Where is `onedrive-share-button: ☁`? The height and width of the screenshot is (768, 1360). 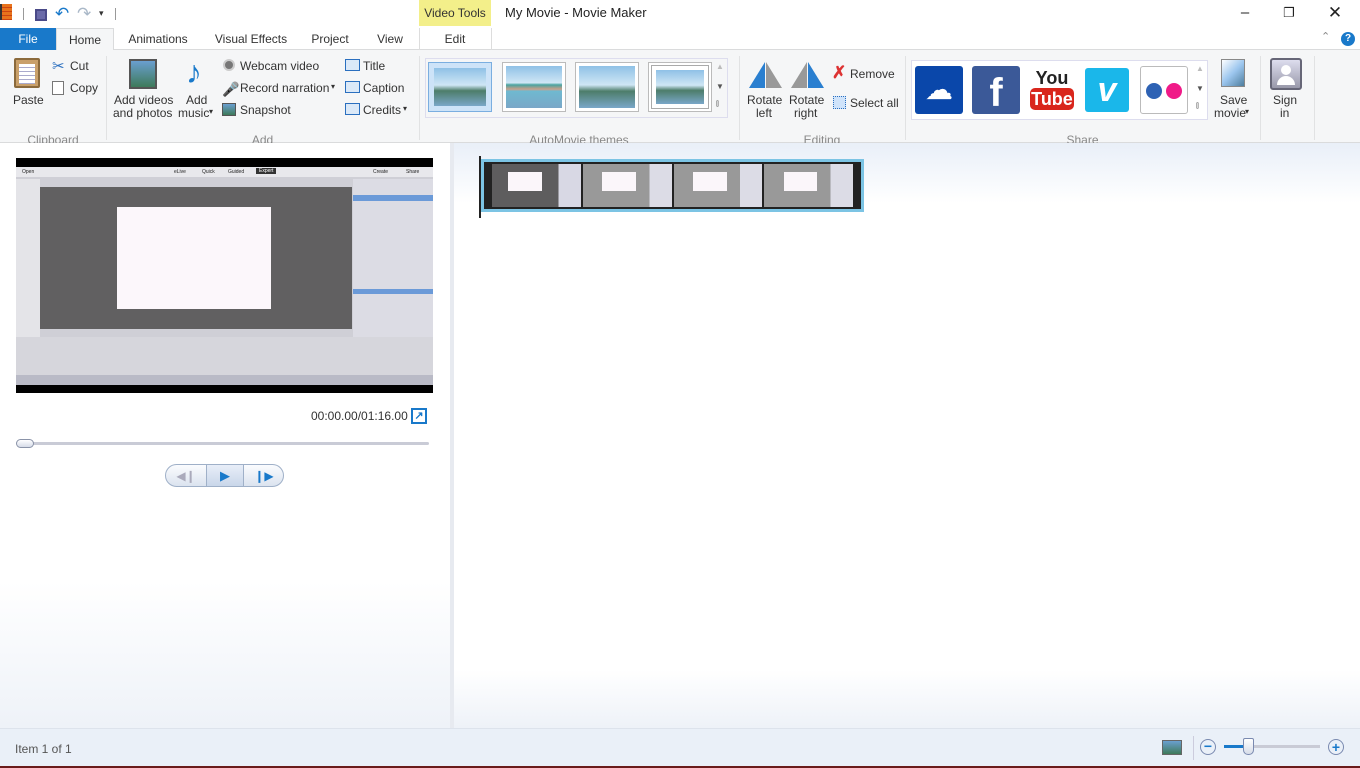 onedrive-share-button: ☁ is located at coordinates (939, 90).